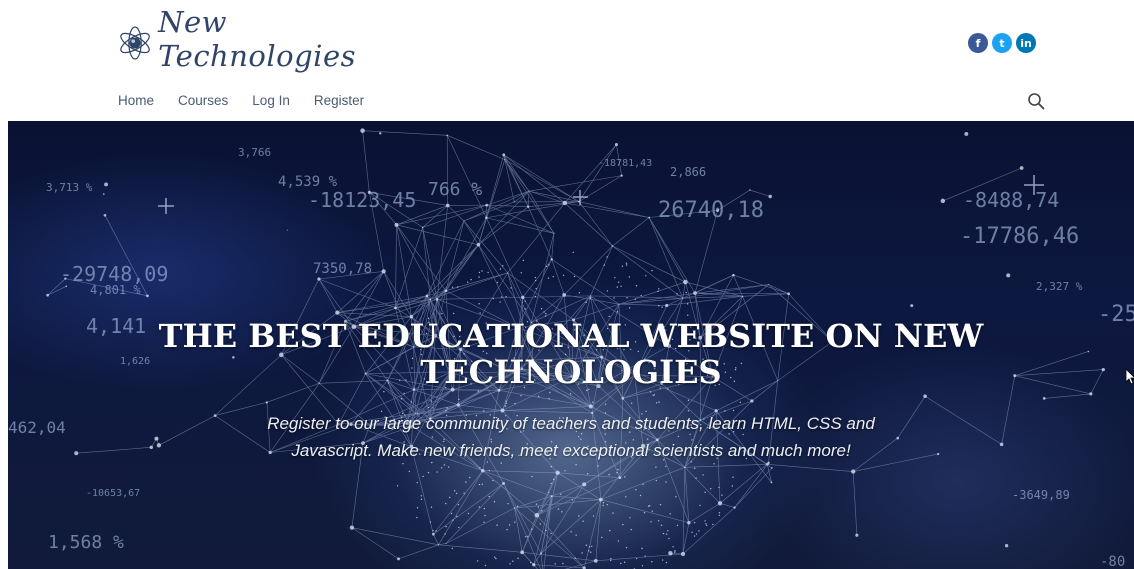 The width and height of the screenshot is (1134, 569). What do you see at coordinates (254, 152) in the screenshot?
I see `bg-number: 3,766` at bounding box center [254, 152].